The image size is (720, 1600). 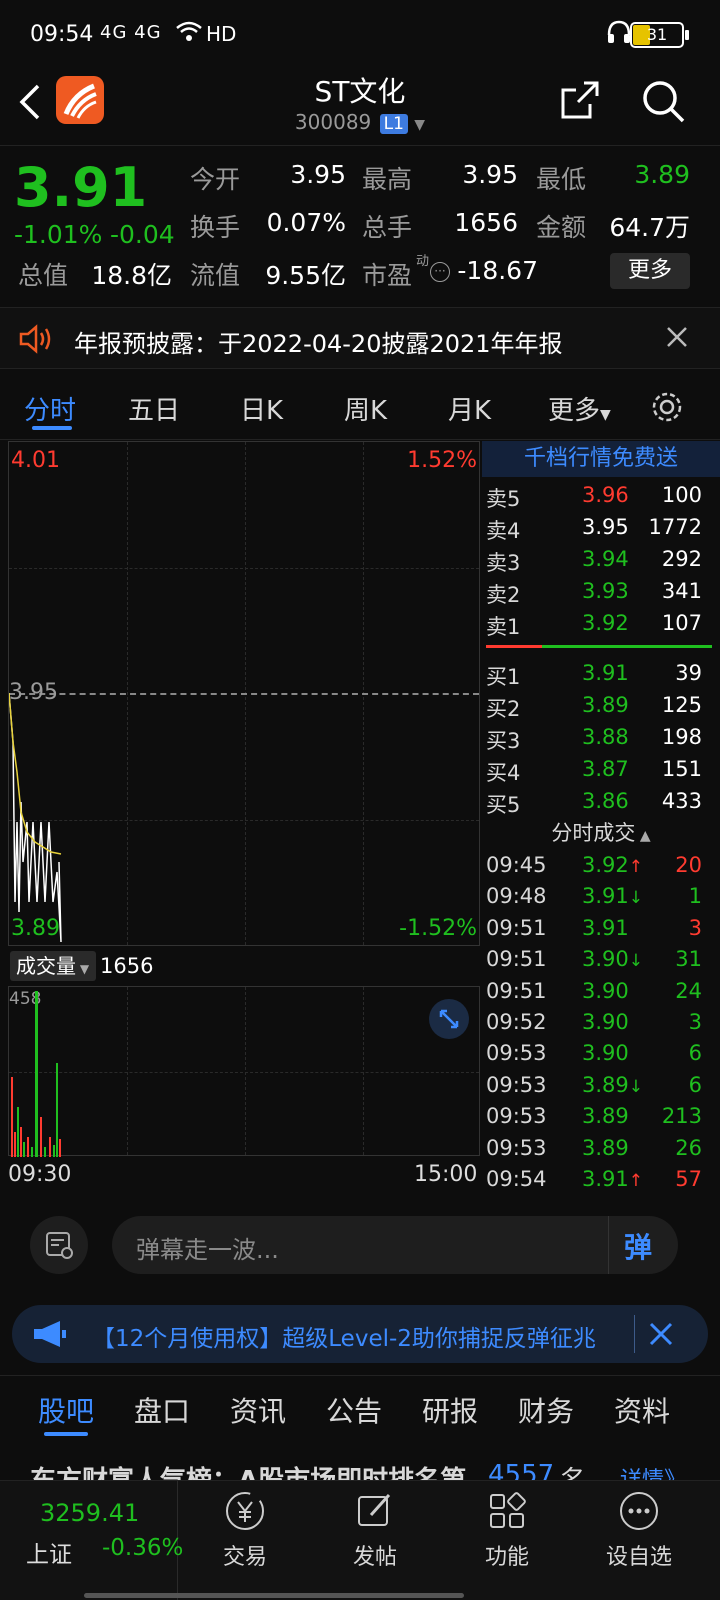 I want to click on bid-row: 买2 3.89 125, so click(x=601, y=707).